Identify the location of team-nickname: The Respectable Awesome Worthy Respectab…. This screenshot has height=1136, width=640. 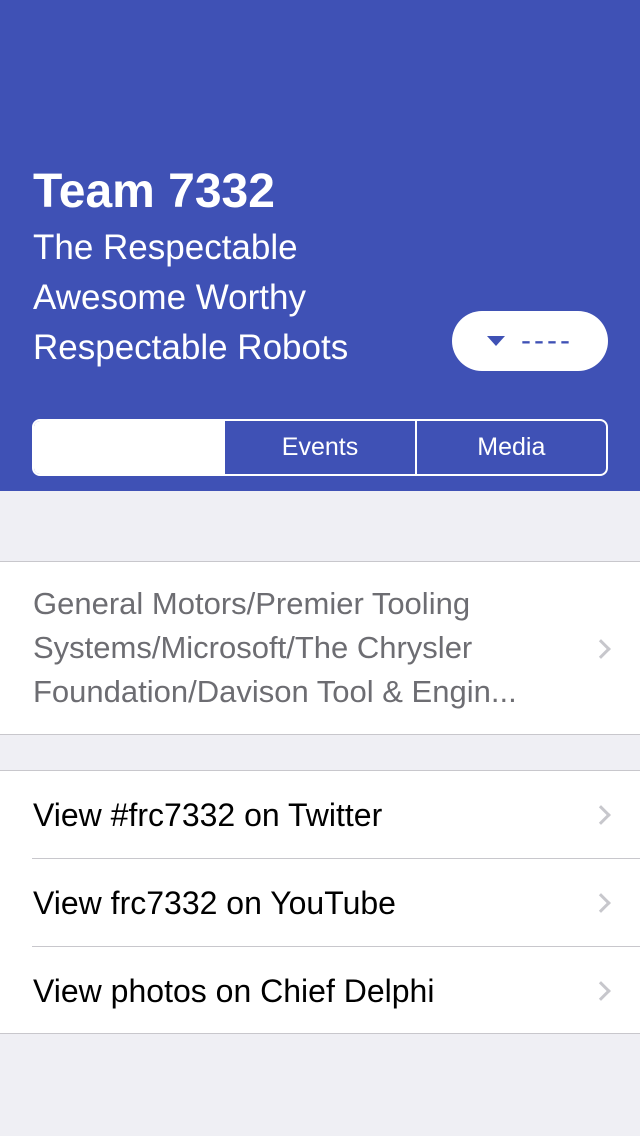
(191, 297).